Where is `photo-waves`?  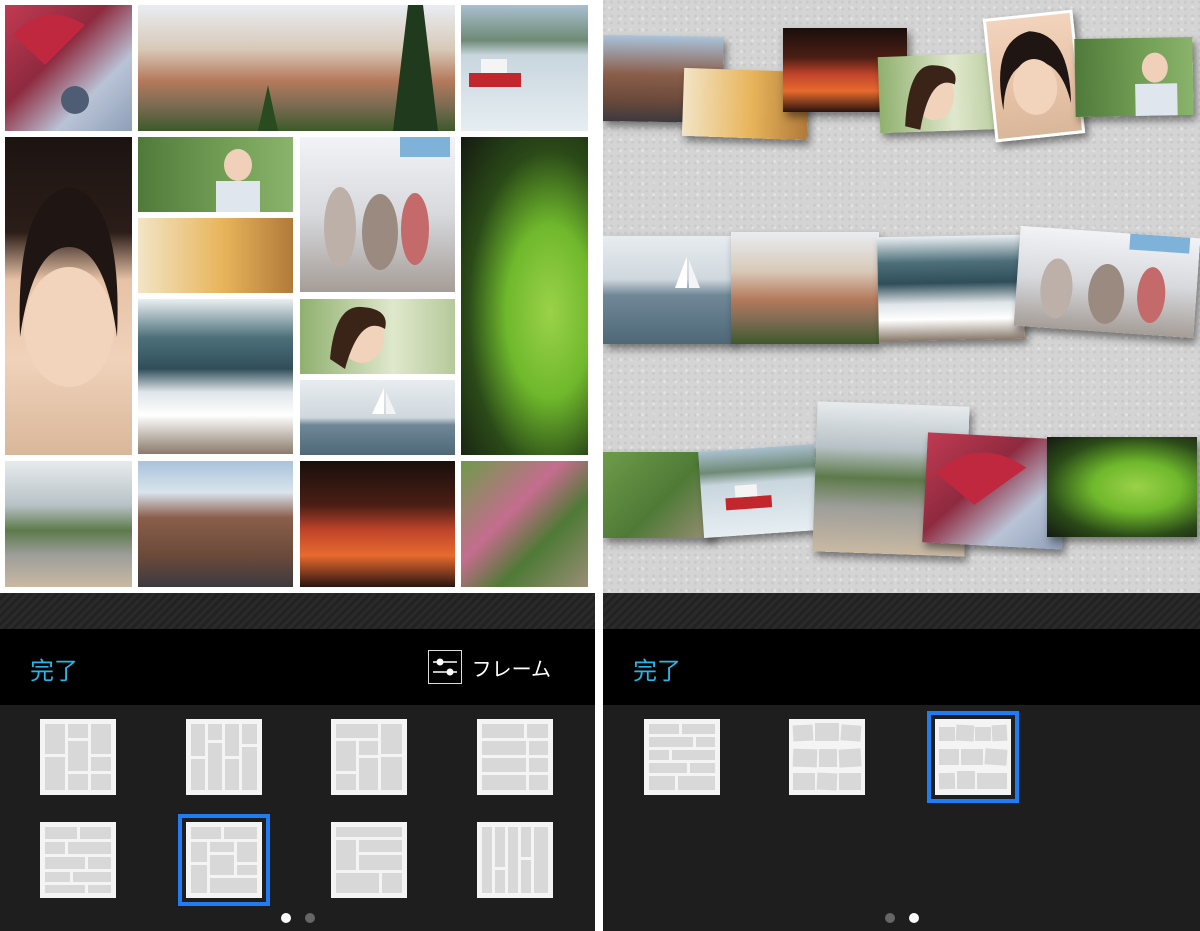 photo-waves is located at coordinates (215, 376).